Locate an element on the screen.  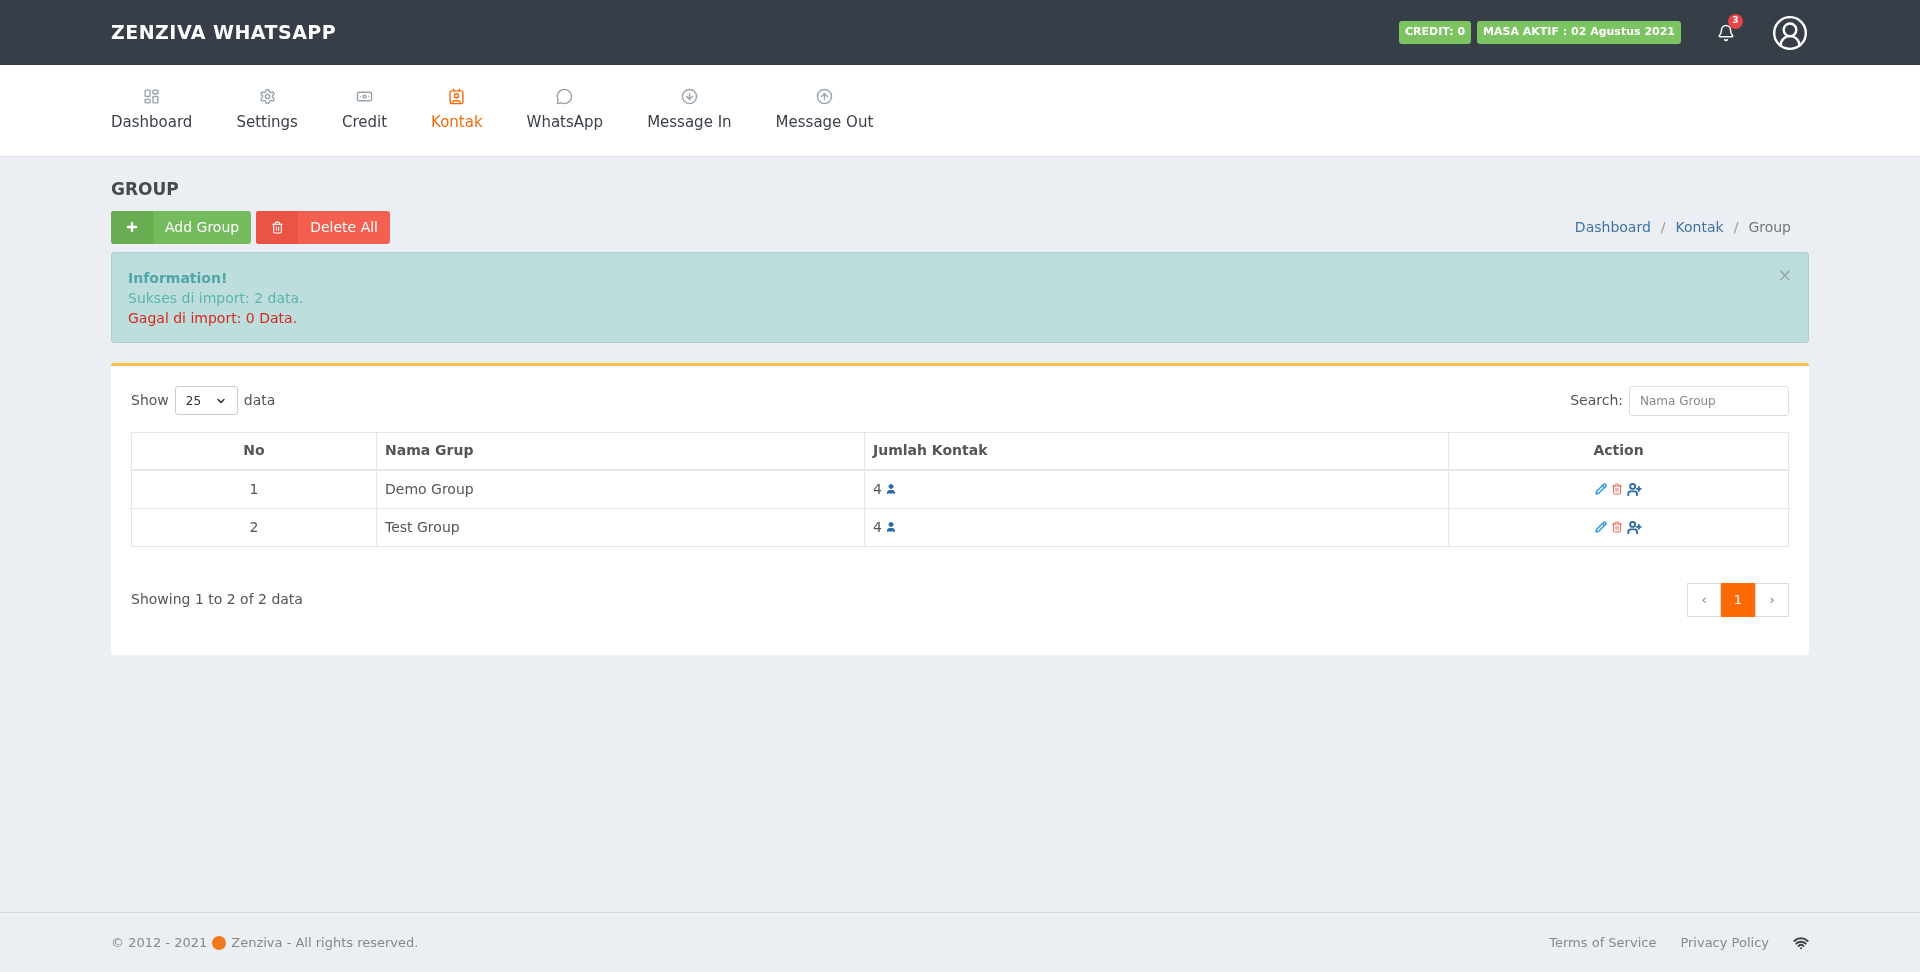
column-header: No is located at coordinates (254, 451).